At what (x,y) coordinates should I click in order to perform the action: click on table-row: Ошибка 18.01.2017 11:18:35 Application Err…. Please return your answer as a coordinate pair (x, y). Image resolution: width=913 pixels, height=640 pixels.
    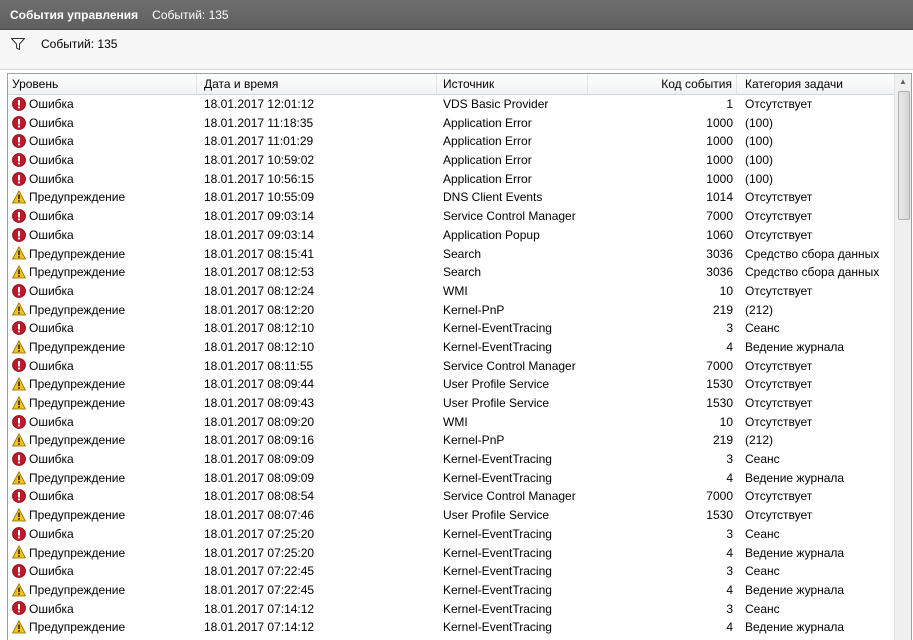
    Looking at the image, I should click on (451, 123).